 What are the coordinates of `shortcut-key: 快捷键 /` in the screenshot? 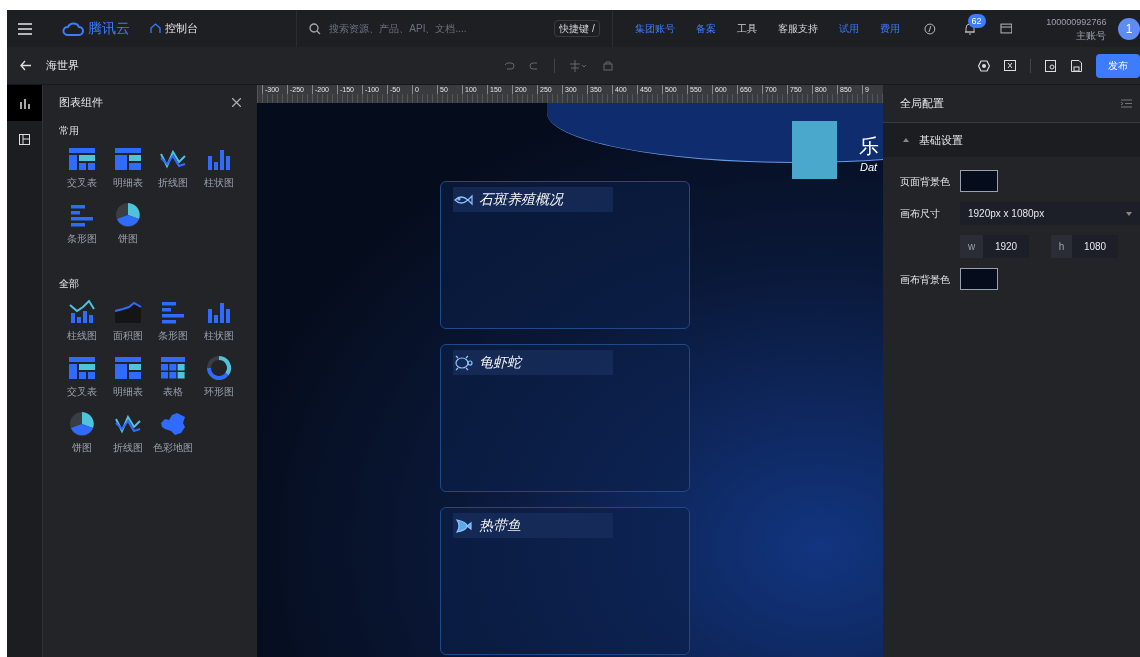 It's located at (577, 28).